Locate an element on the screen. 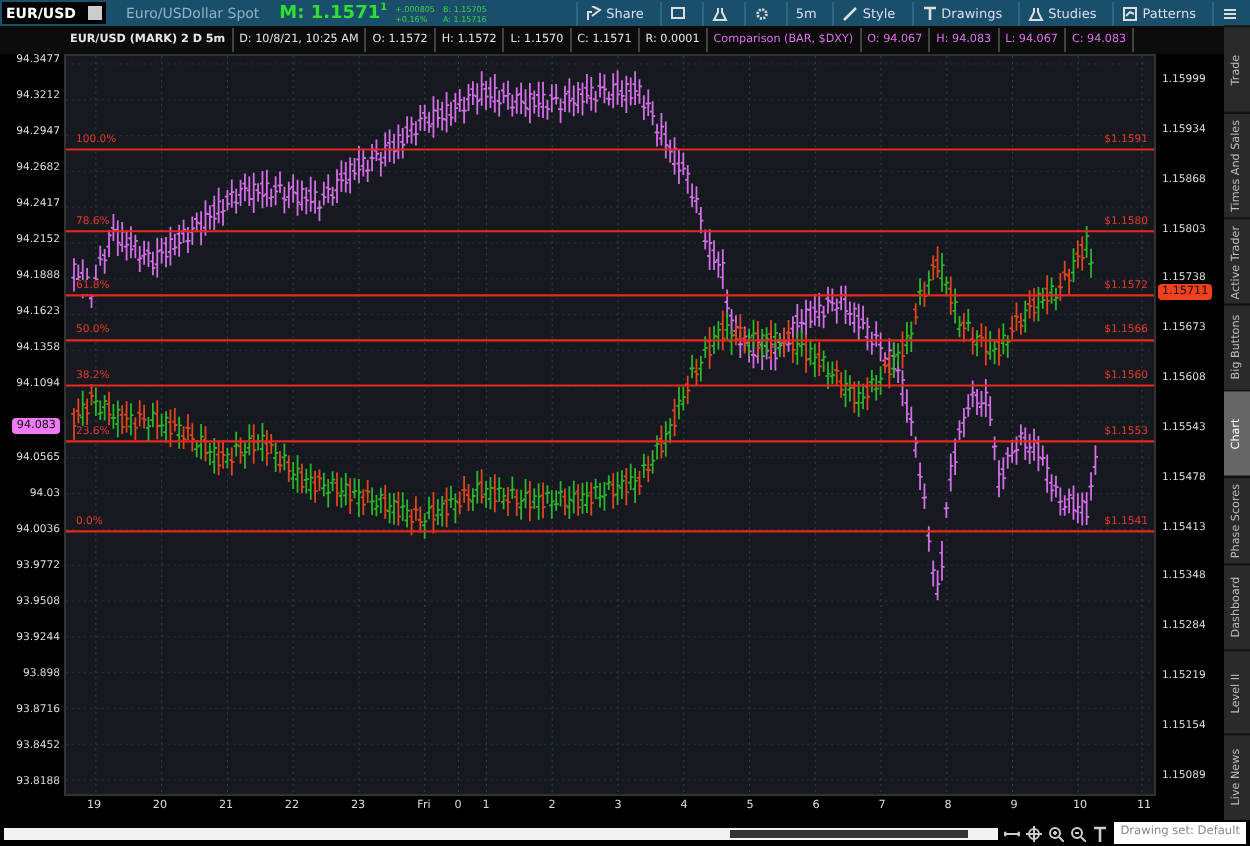  zoom-out-icon is located at coordinates (1078, 833).